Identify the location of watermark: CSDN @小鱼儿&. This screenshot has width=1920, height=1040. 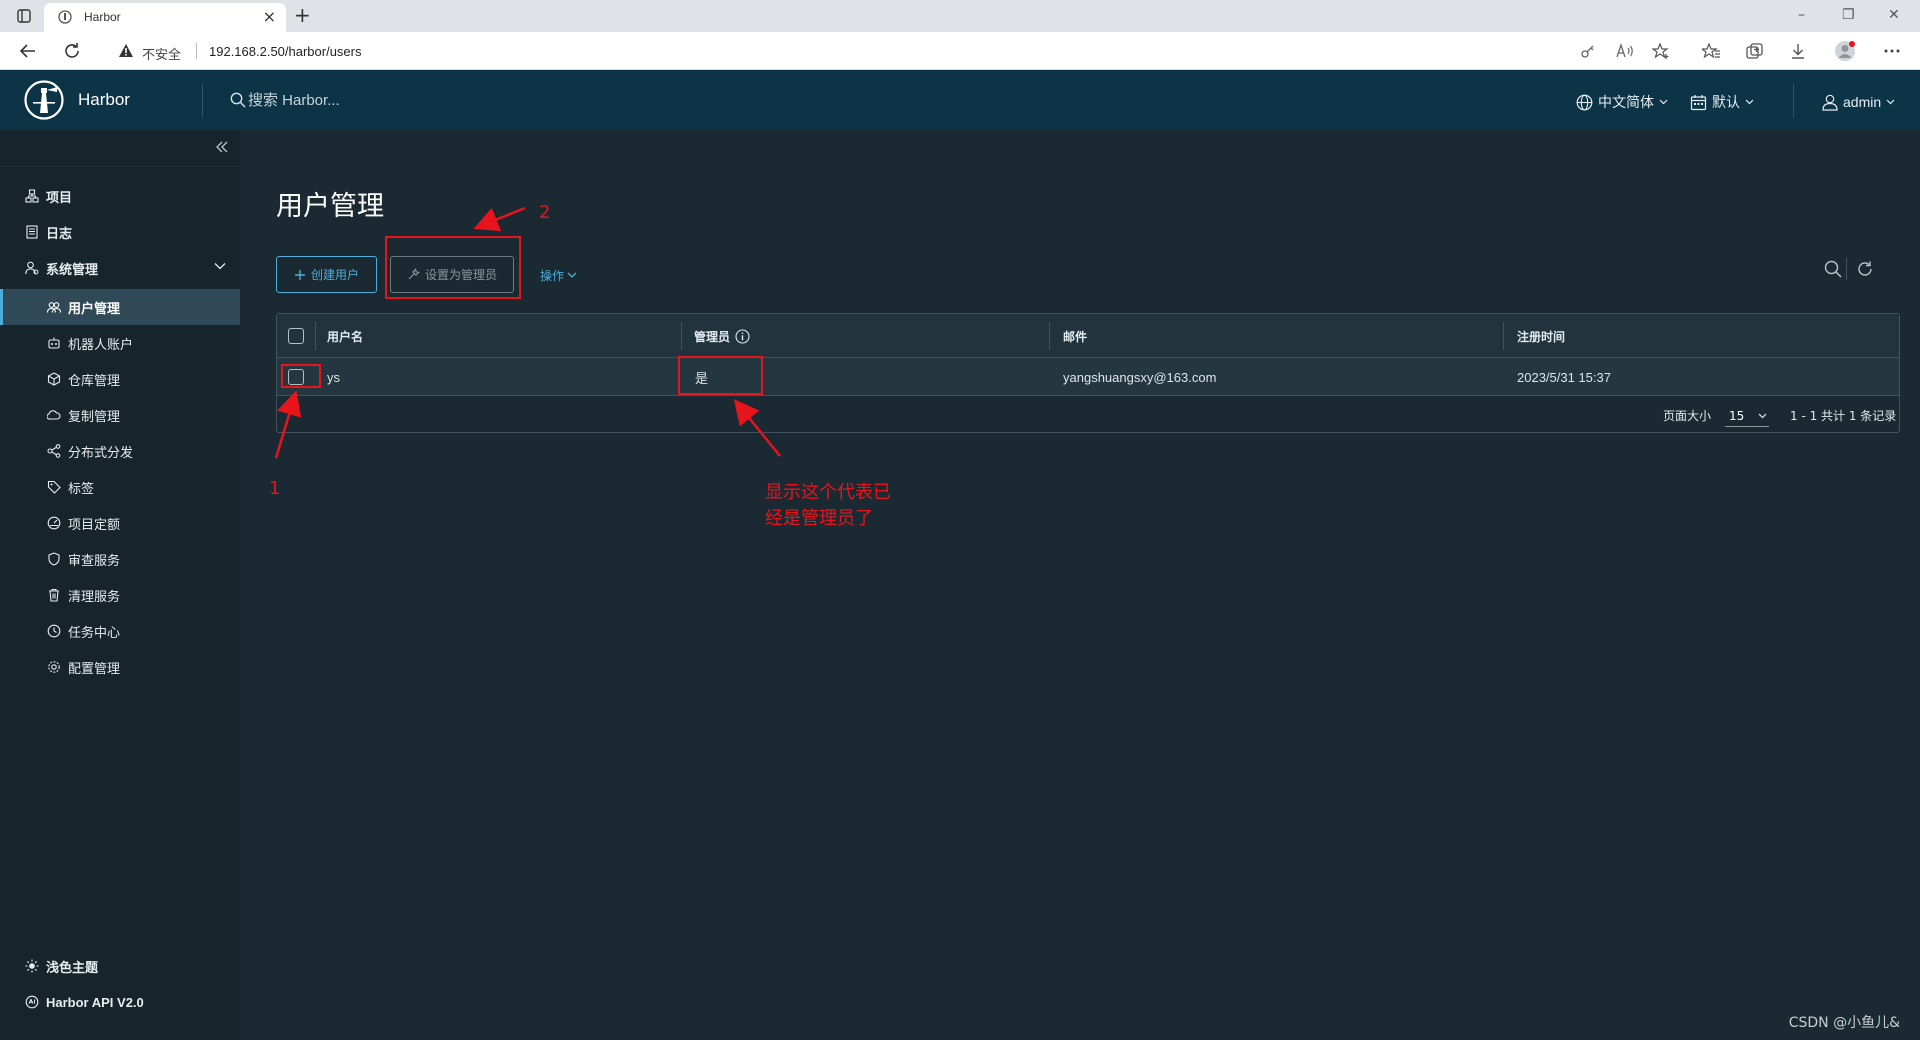
(1844, 1023).